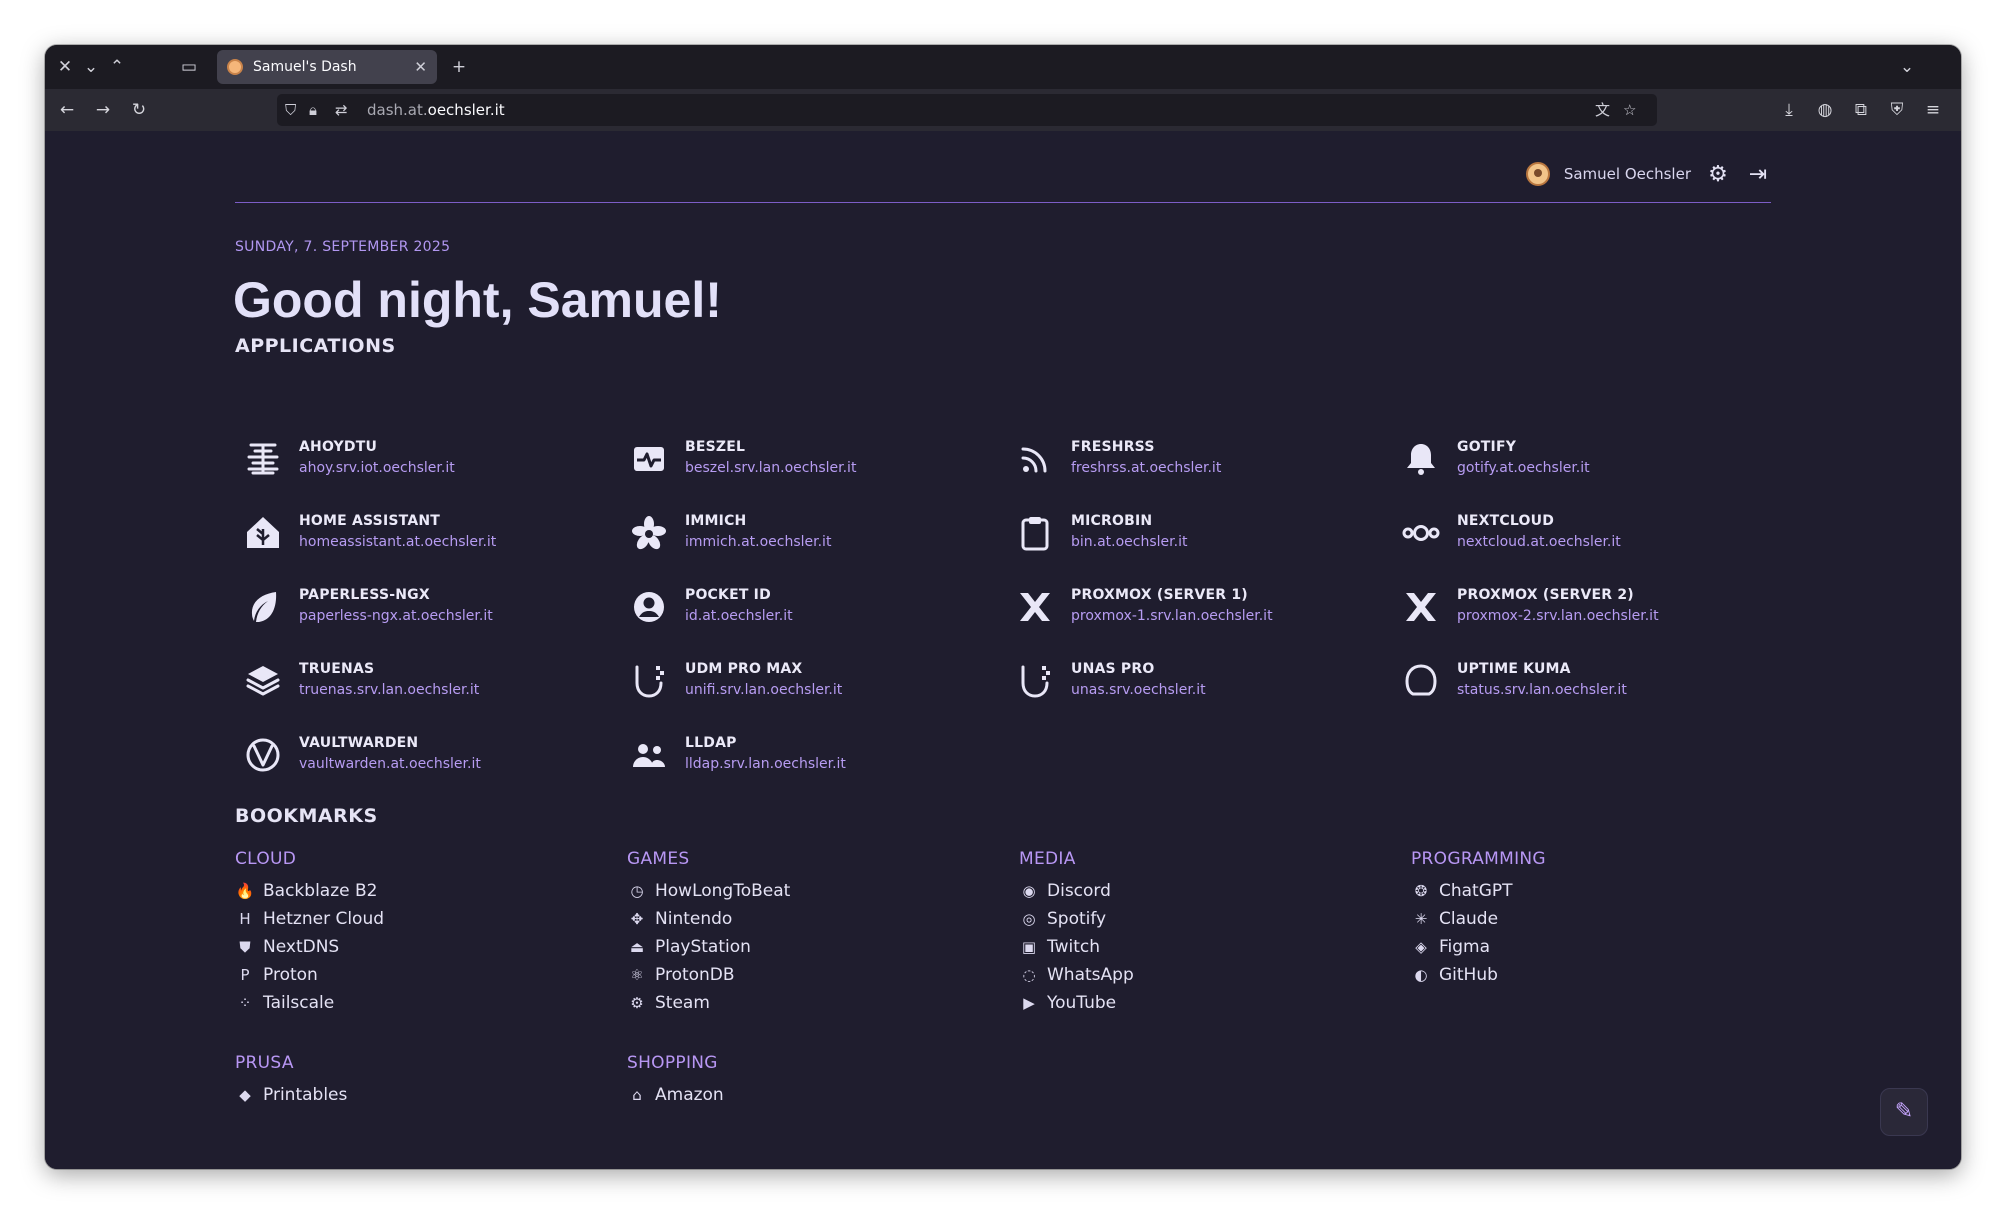 The width and height of the screenshot is (2006, 1214). I want to click on app-url: gotify.at.oechsler.it, so click(1523, 468).